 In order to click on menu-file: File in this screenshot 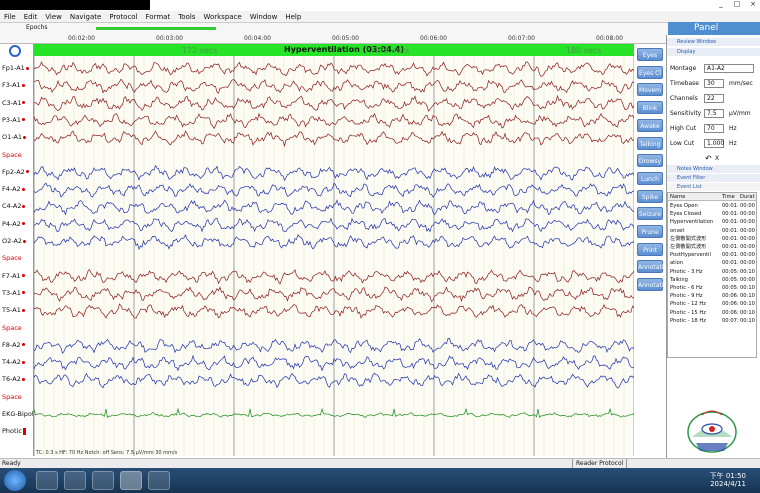, I will do `click(10, 17)`.